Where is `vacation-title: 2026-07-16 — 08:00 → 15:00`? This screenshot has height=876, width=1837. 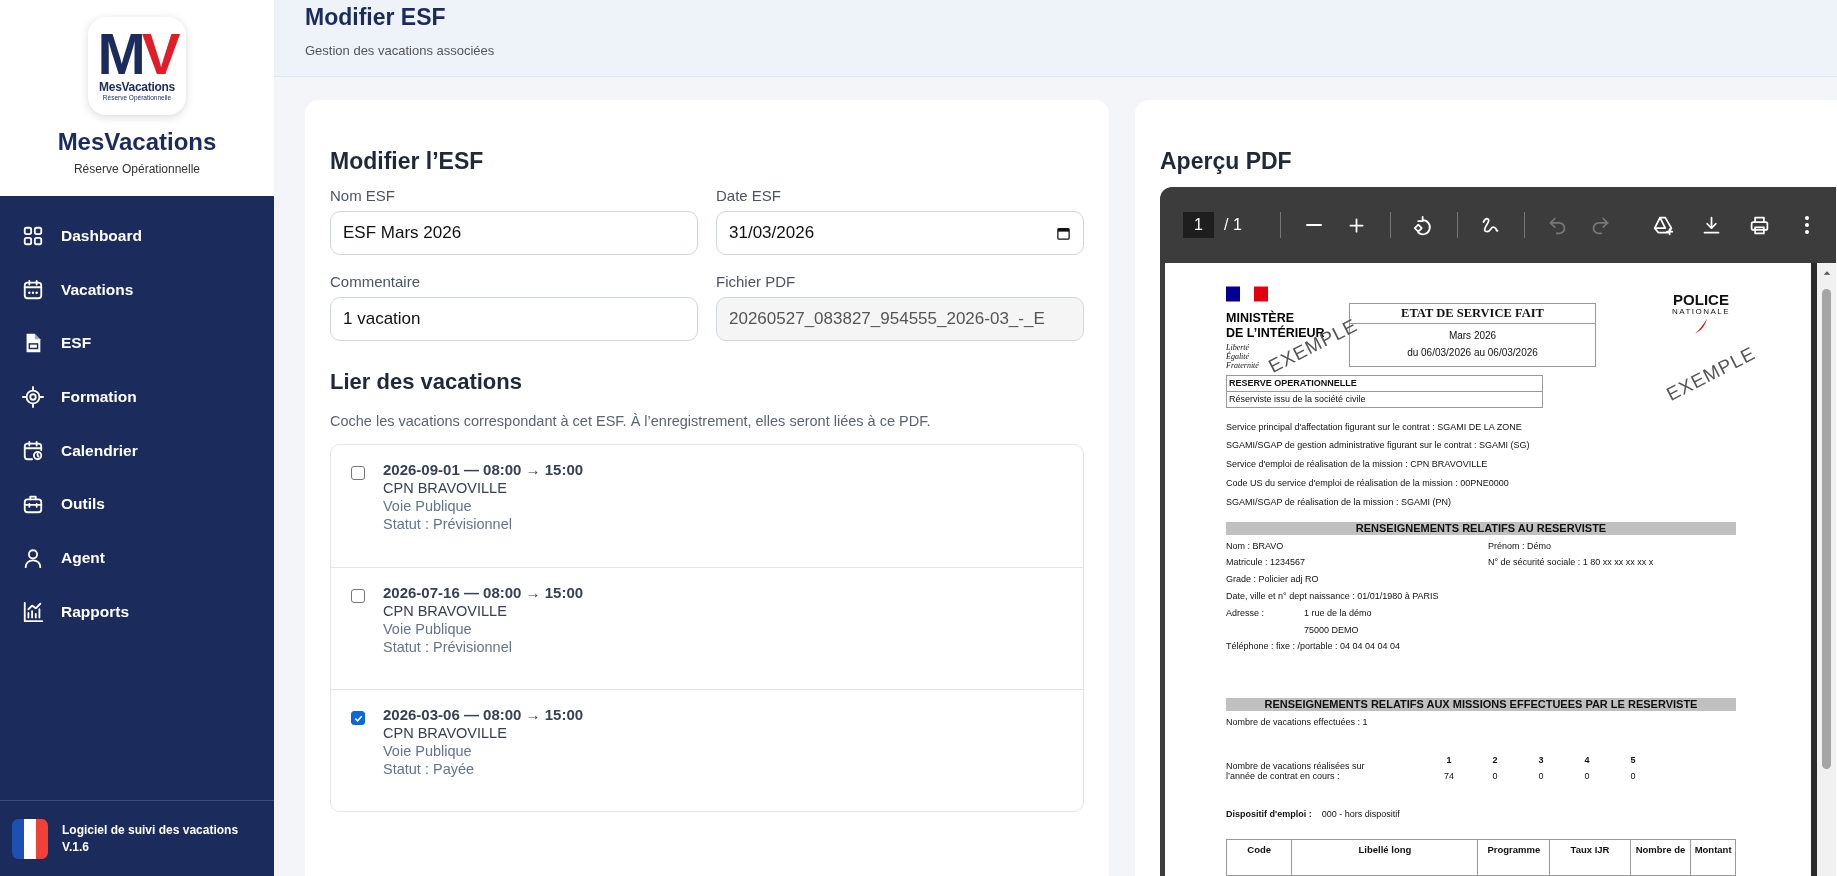
vacation-title: 2026-07-16 — 08:00 → 15:00 is located at coordinates (483, 593).